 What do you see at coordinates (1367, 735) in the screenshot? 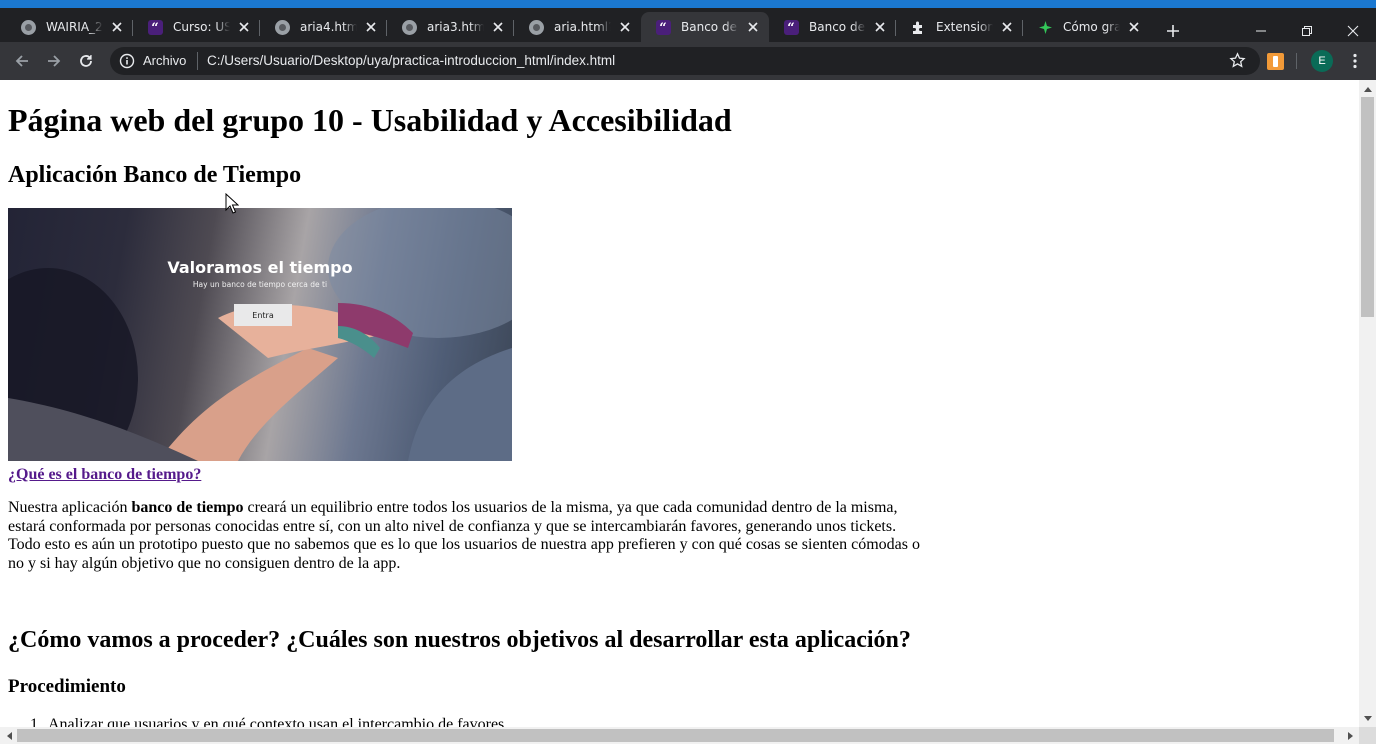
I see `scrollbar-corner` at bounding box center [1367, 735].